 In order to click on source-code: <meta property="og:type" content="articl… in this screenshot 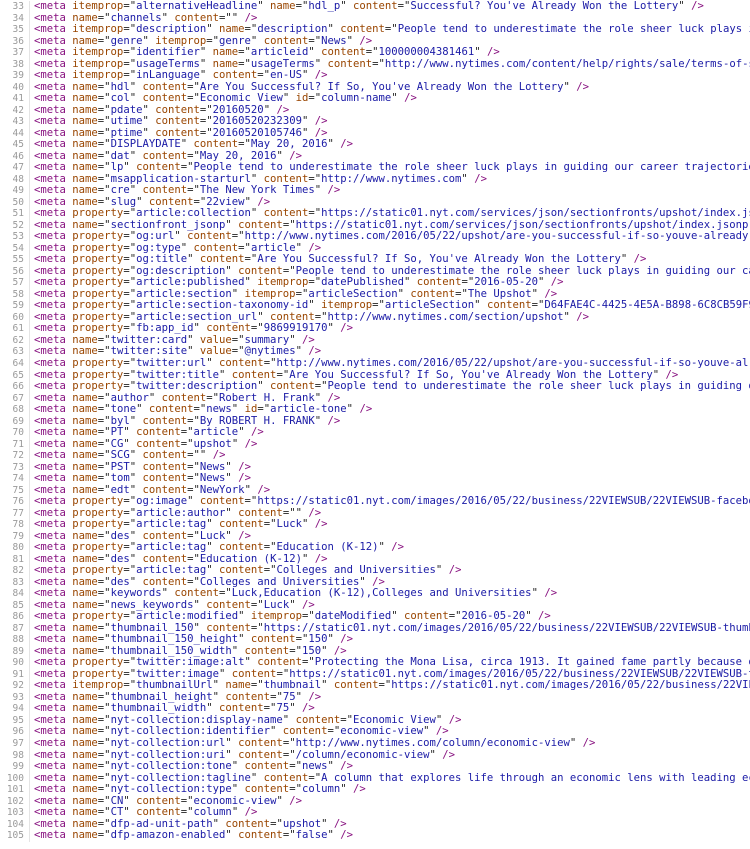, I will do `click(177, 249)`.